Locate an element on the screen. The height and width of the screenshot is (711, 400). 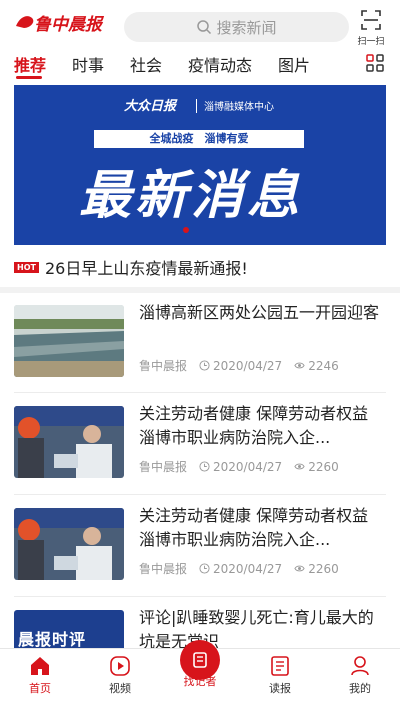
tab-society: 社会 is located at coordinates (146, 64).